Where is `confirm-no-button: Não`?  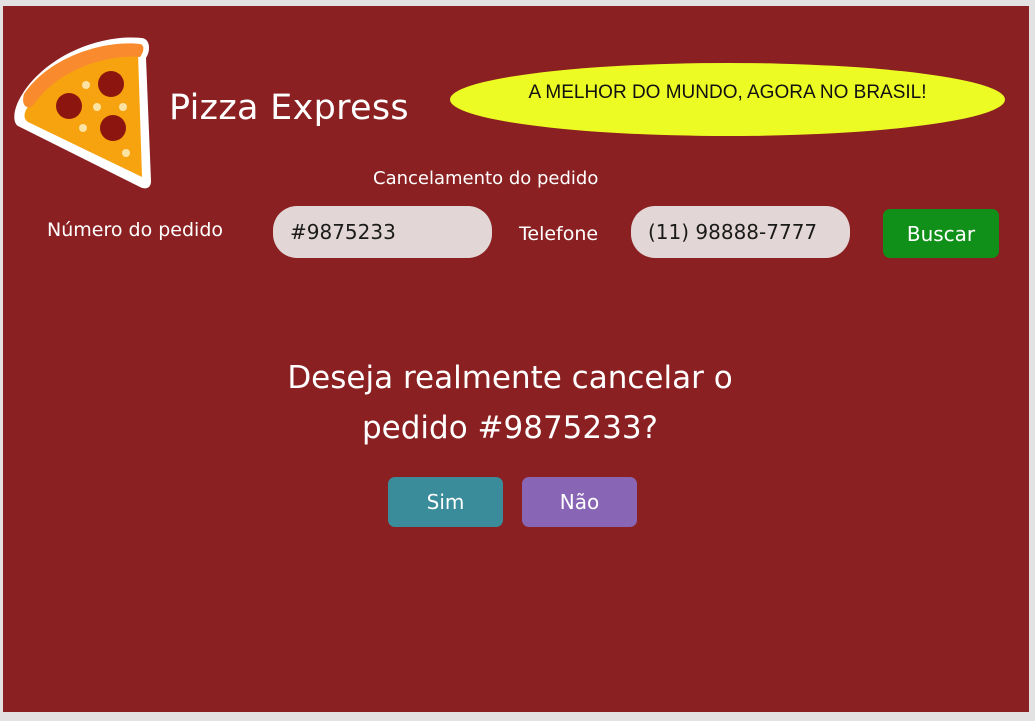 confirm-no-button: Não is located at coordinates (579, 502).